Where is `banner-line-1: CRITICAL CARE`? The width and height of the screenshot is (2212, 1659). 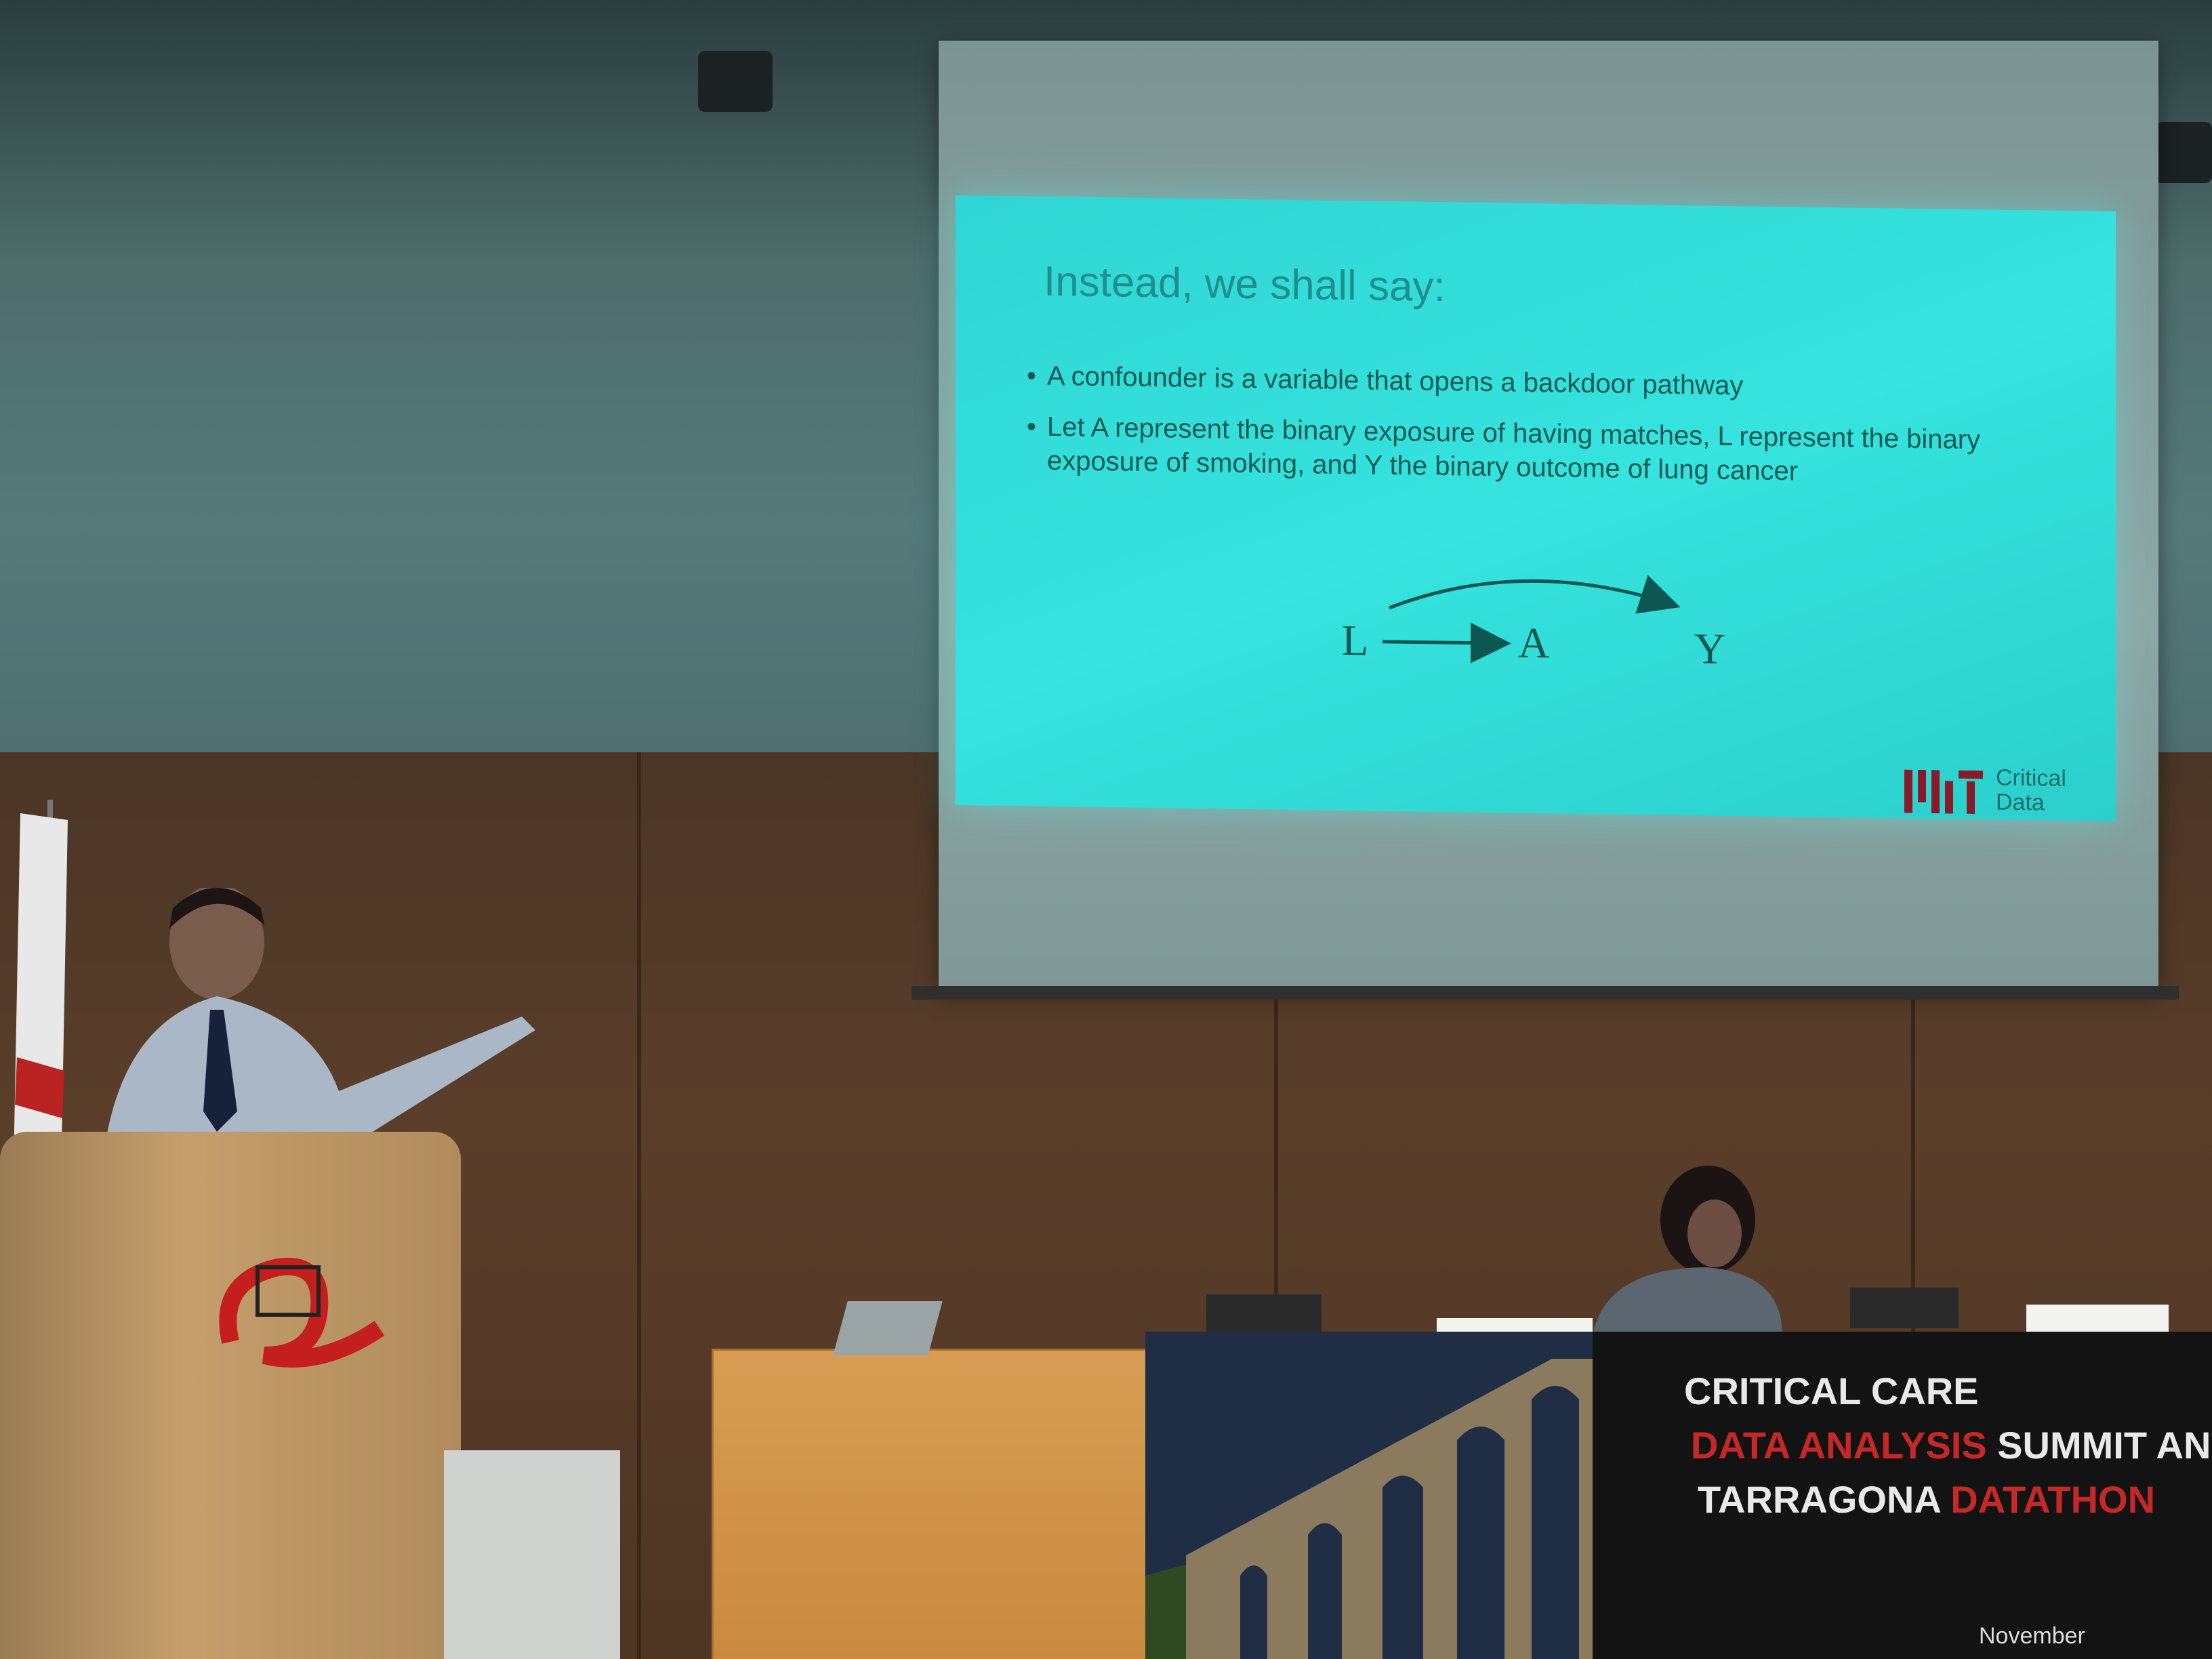 banner-line-1: CRITICAL CARE is located at coordinates (1831, 1391).